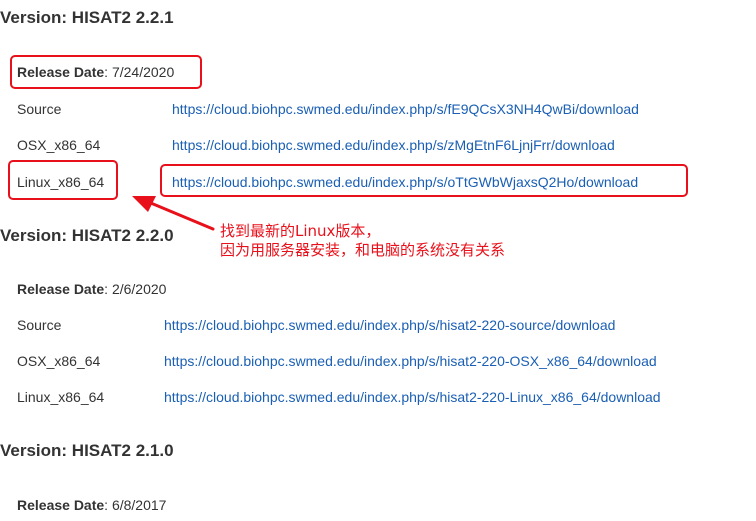  Describe the element at coordinates (363, 250) in the screenshot. I see `annotation-line-2: 因为用服务器安装，和电脑的系统没有关系` at that location.